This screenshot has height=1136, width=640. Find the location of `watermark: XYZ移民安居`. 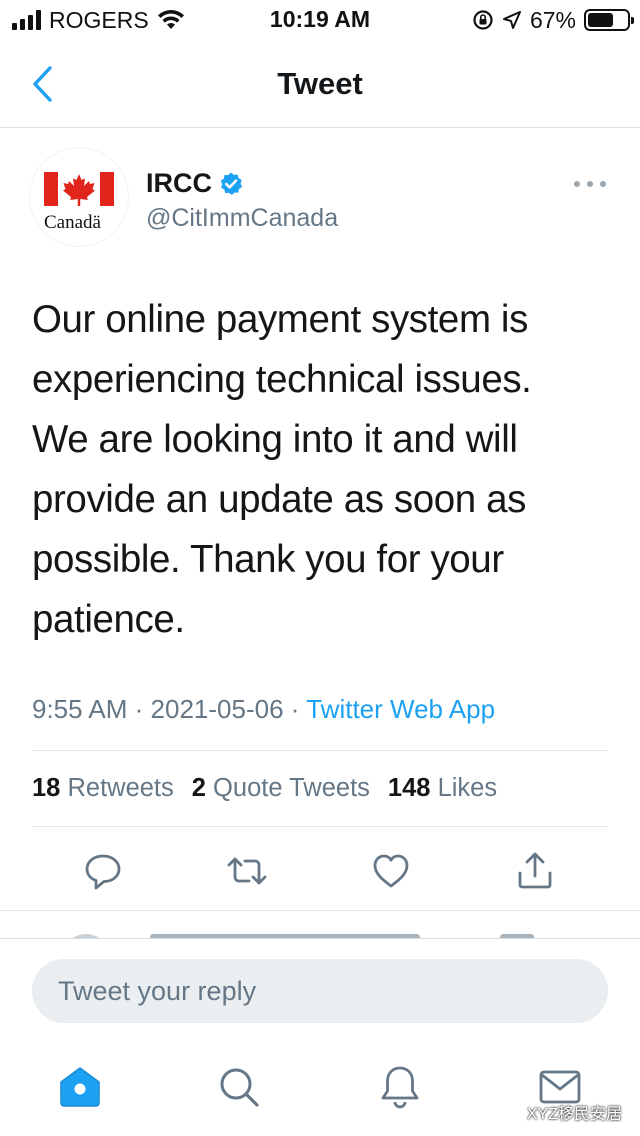

watermark: XYZ移民安居 is located at coordinates (561, 1112).